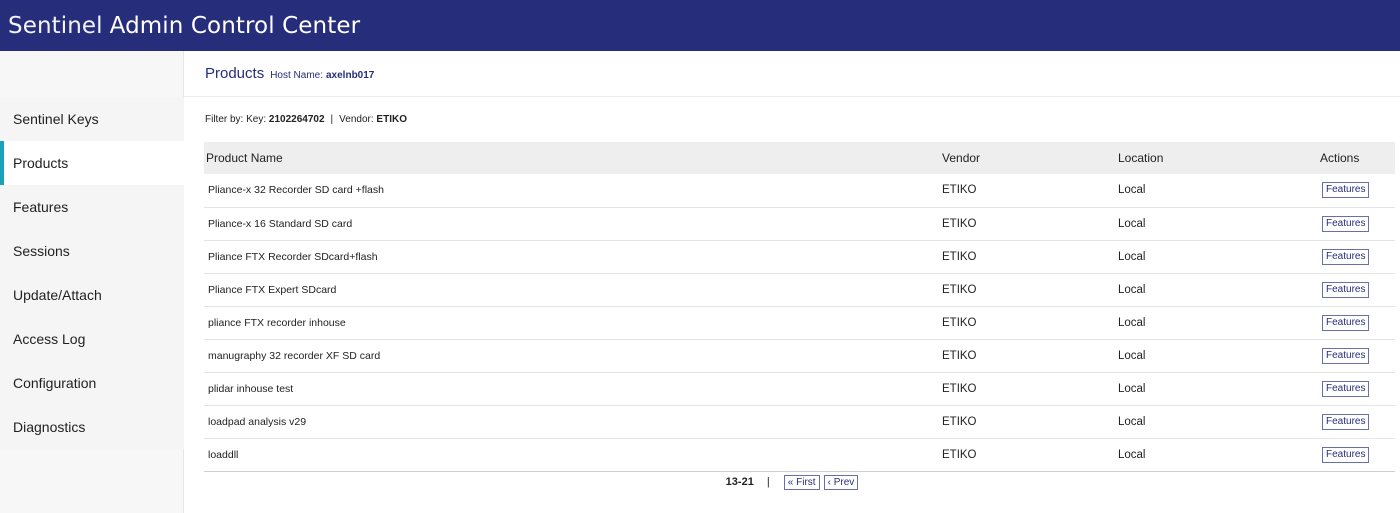 Image resolution: width=1400 pixels, height=513 pixels. I want to click on first-page-button: « First, so click(801, 482).